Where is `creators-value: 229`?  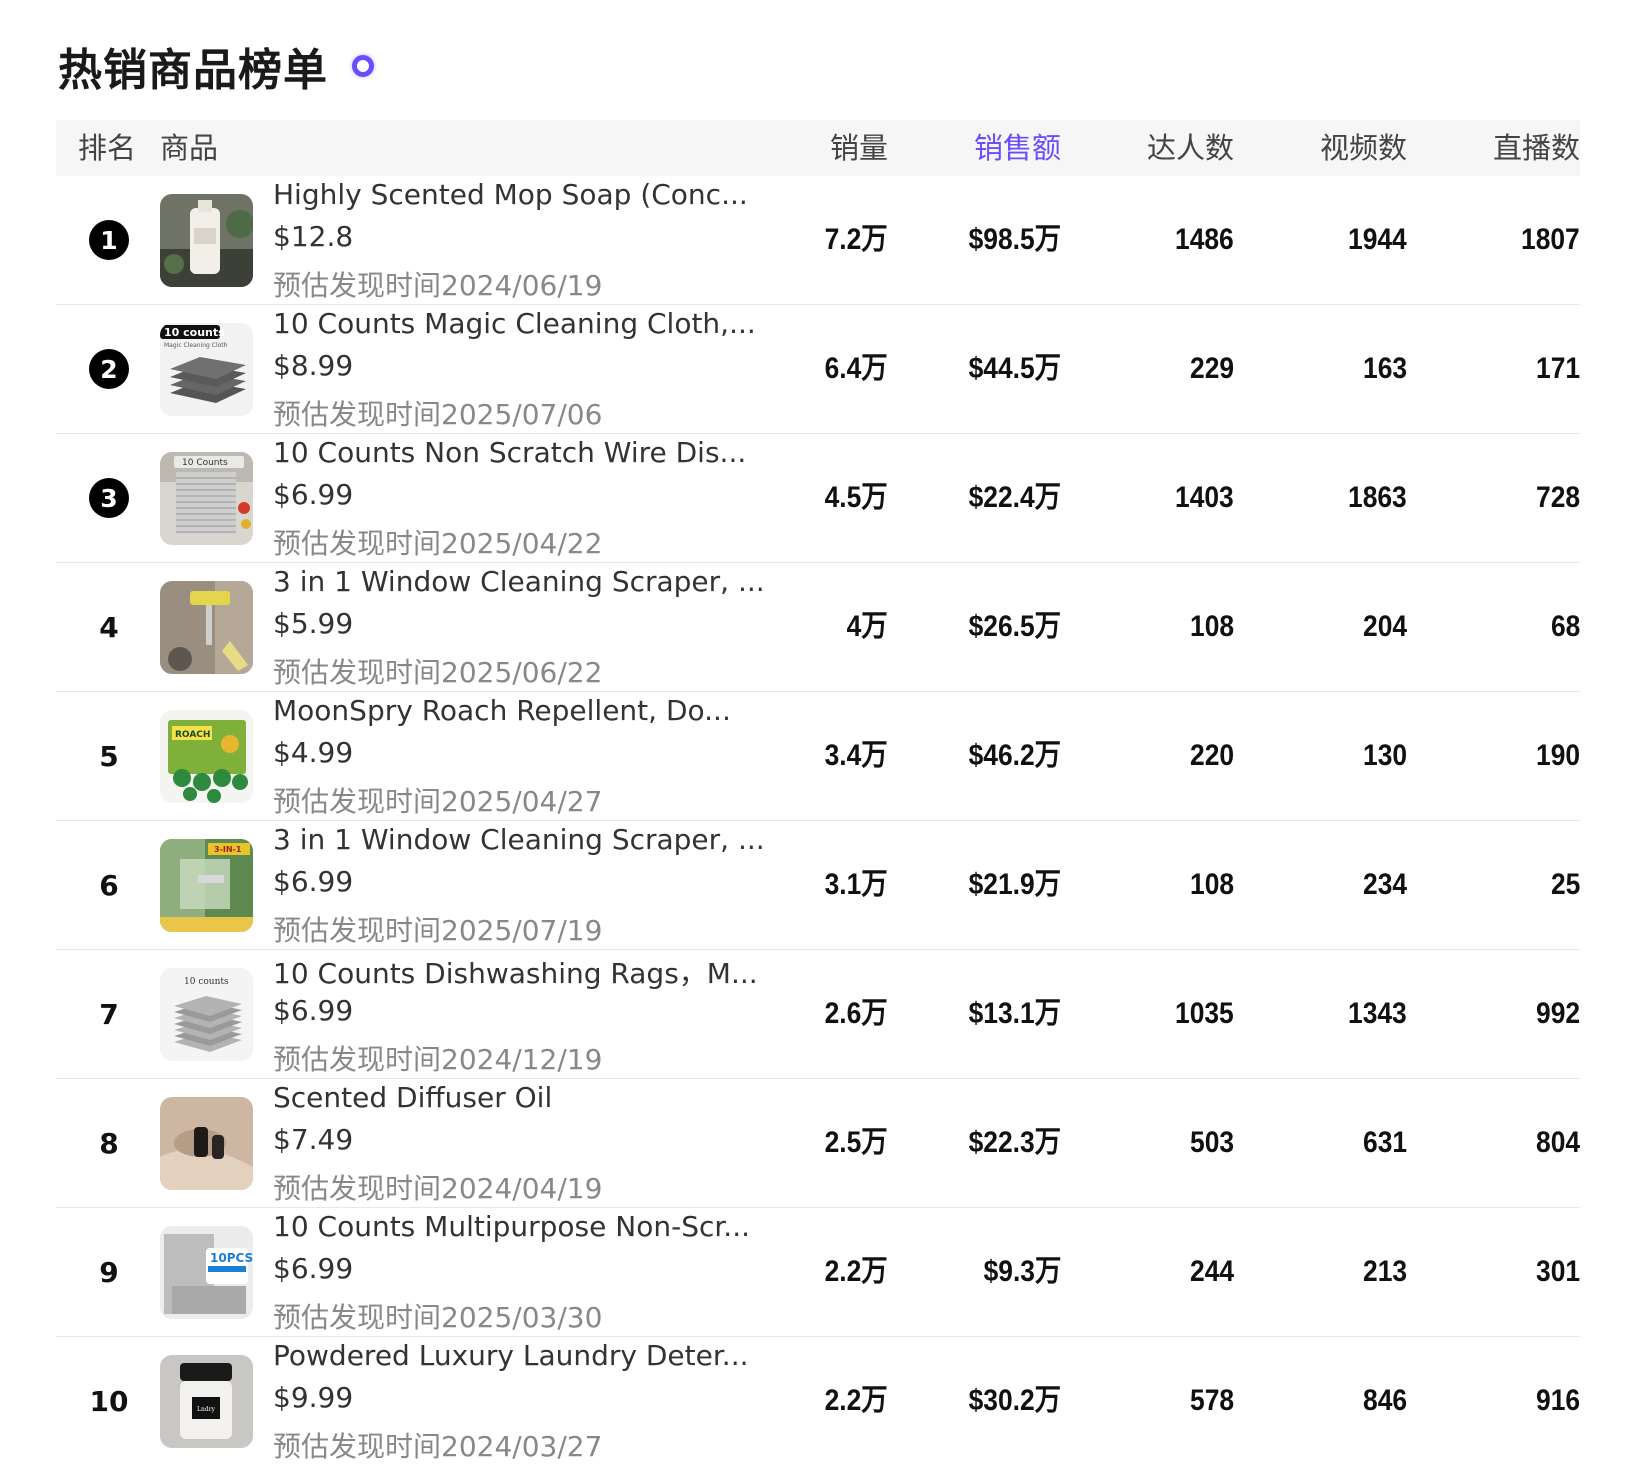 creators-value: 229 is located at coordinates (1211, 368).